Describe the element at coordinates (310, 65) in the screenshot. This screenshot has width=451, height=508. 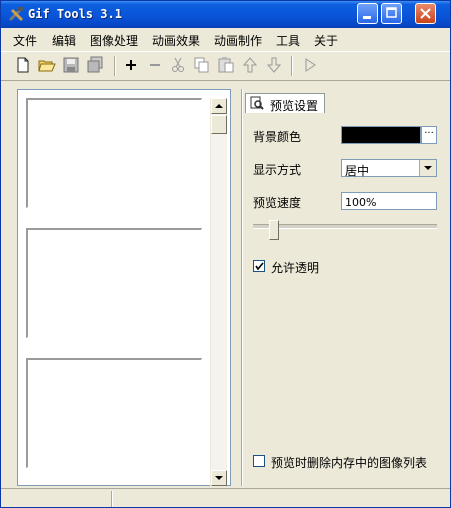
I see `play-icon` at that location.